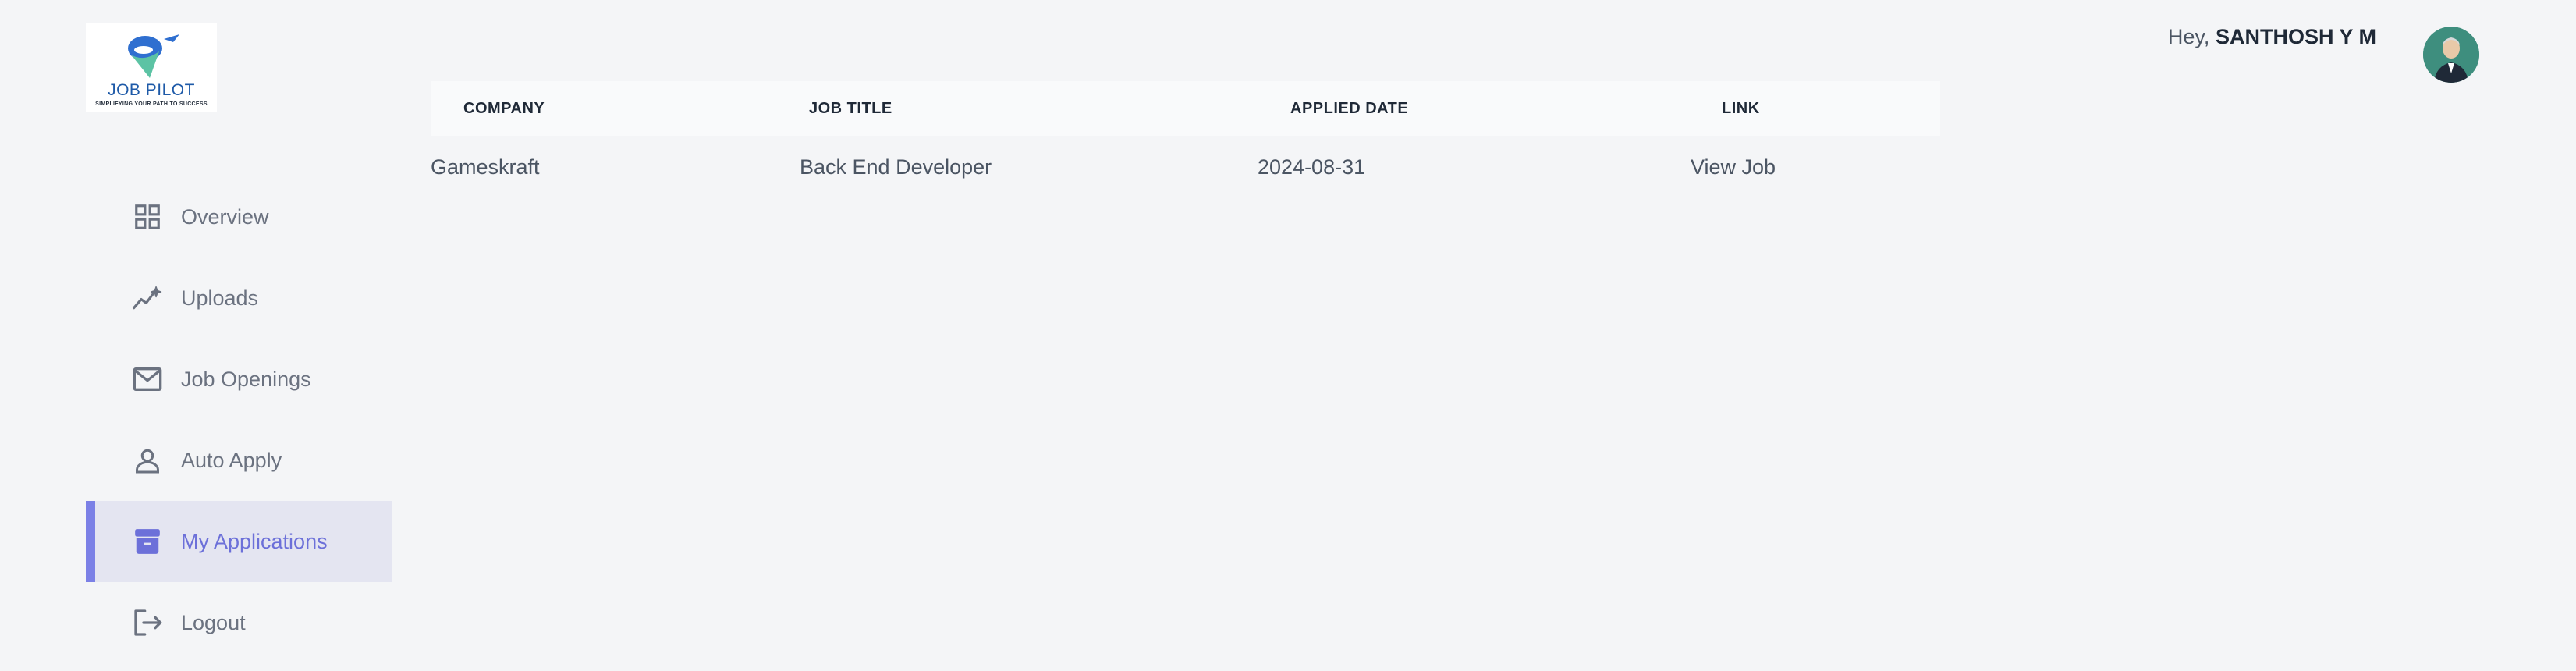  What do you see at coordinates (1815, 167) in the screenshot?
I see `view-job-link: View Job` at bounding box center [1815, 167].